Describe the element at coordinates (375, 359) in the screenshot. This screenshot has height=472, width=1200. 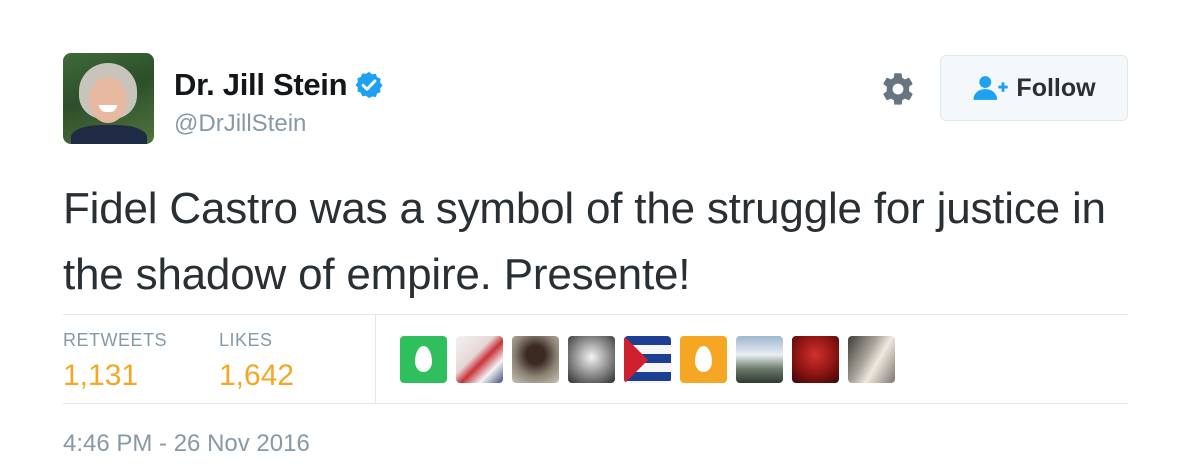
I see `stats-divider-vertical` at that location.